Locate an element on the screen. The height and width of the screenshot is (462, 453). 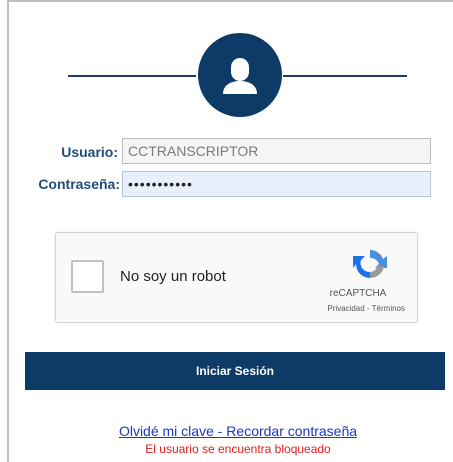
header-divider-right is located at coordinates (345, 76).